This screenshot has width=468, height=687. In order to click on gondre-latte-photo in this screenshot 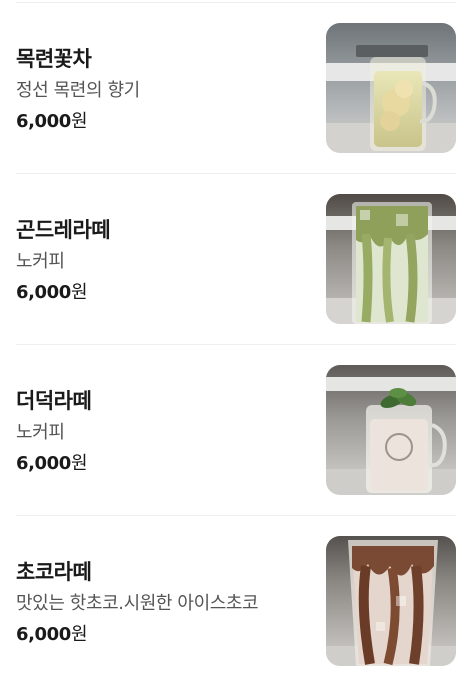, I will do `click(391, 259)`.